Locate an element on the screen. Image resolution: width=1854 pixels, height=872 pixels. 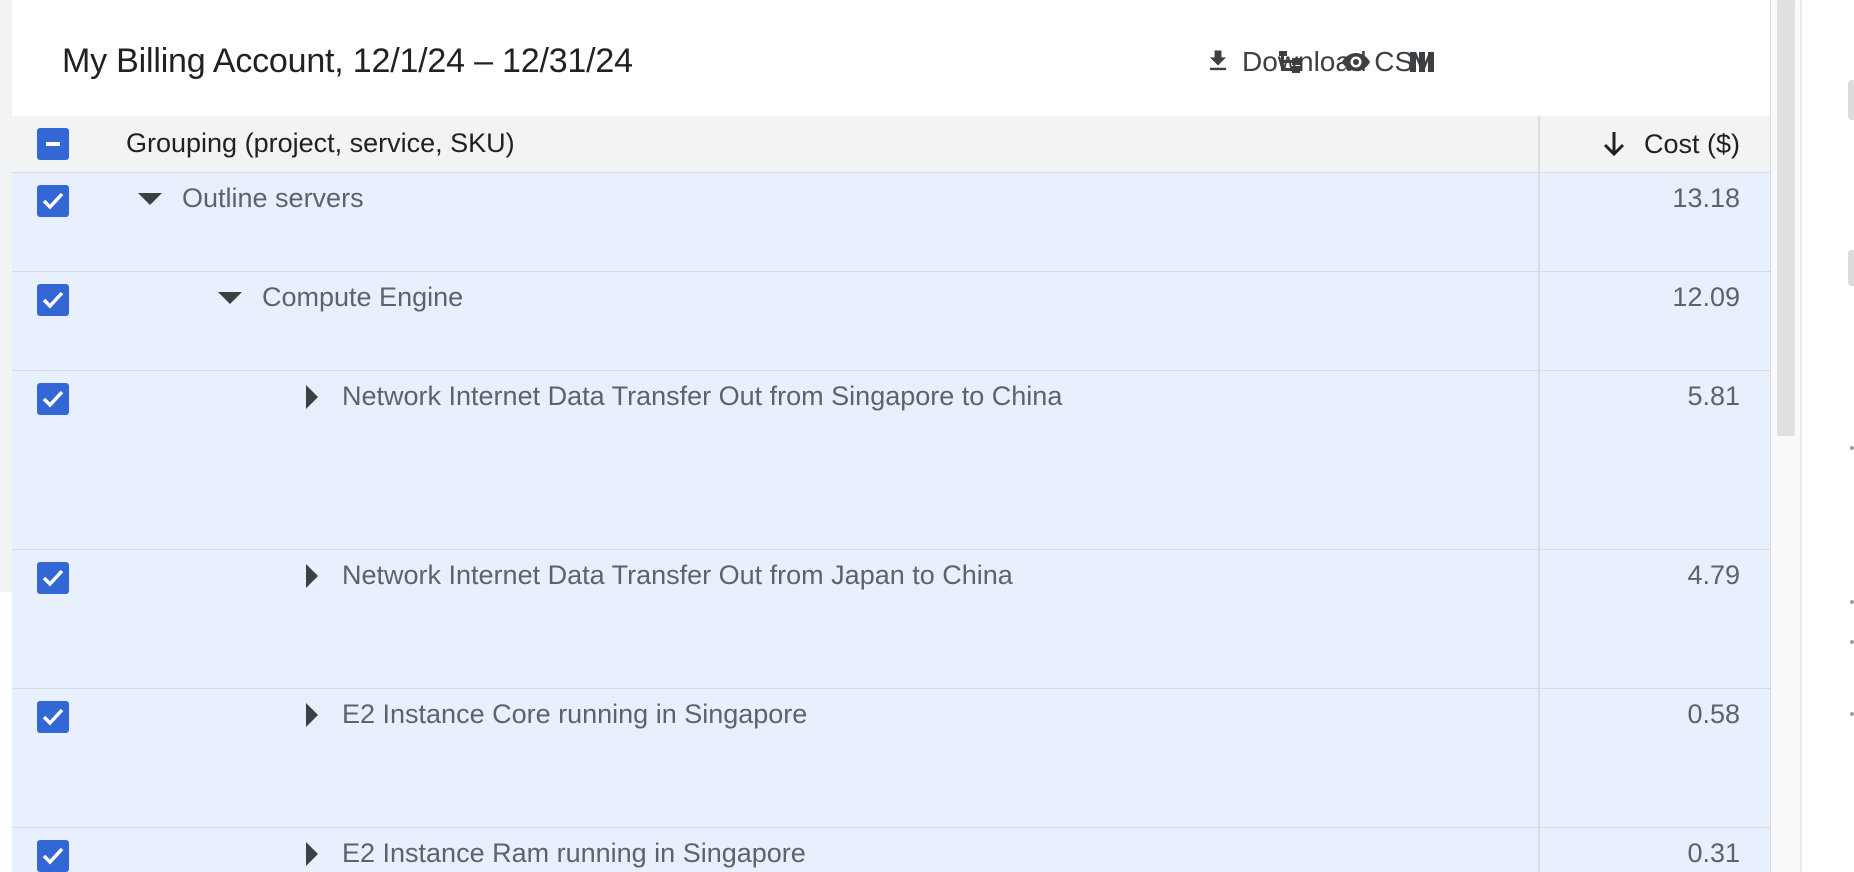
row-label: E2 Instance Core running in Singapore is located at coordinates (575, 714).